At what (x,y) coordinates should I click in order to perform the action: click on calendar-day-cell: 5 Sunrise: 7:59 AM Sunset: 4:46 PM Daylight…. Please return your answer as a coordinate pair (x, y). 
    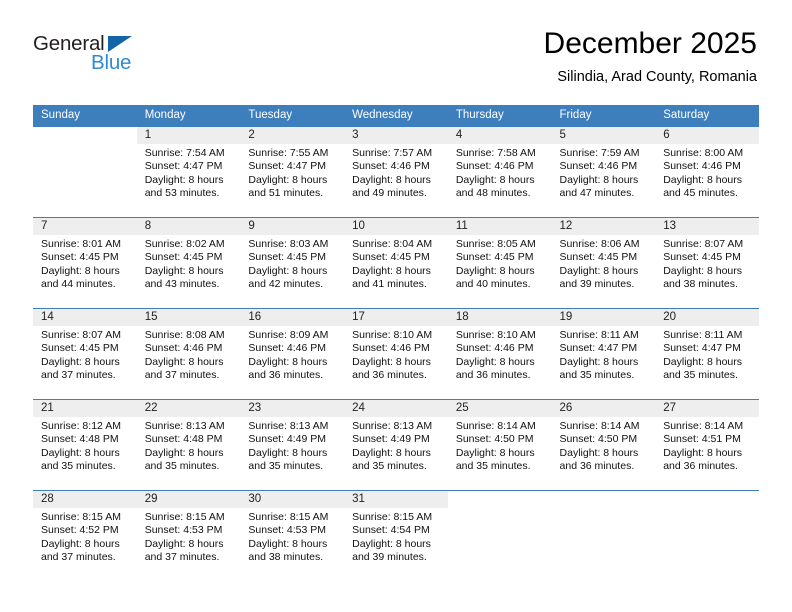
    Looking at the image, I should click on (603, 172).